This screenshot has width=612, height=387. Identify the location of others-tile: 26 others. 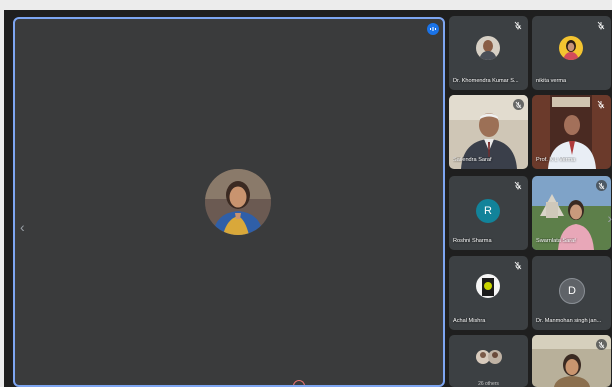
(488, 361).